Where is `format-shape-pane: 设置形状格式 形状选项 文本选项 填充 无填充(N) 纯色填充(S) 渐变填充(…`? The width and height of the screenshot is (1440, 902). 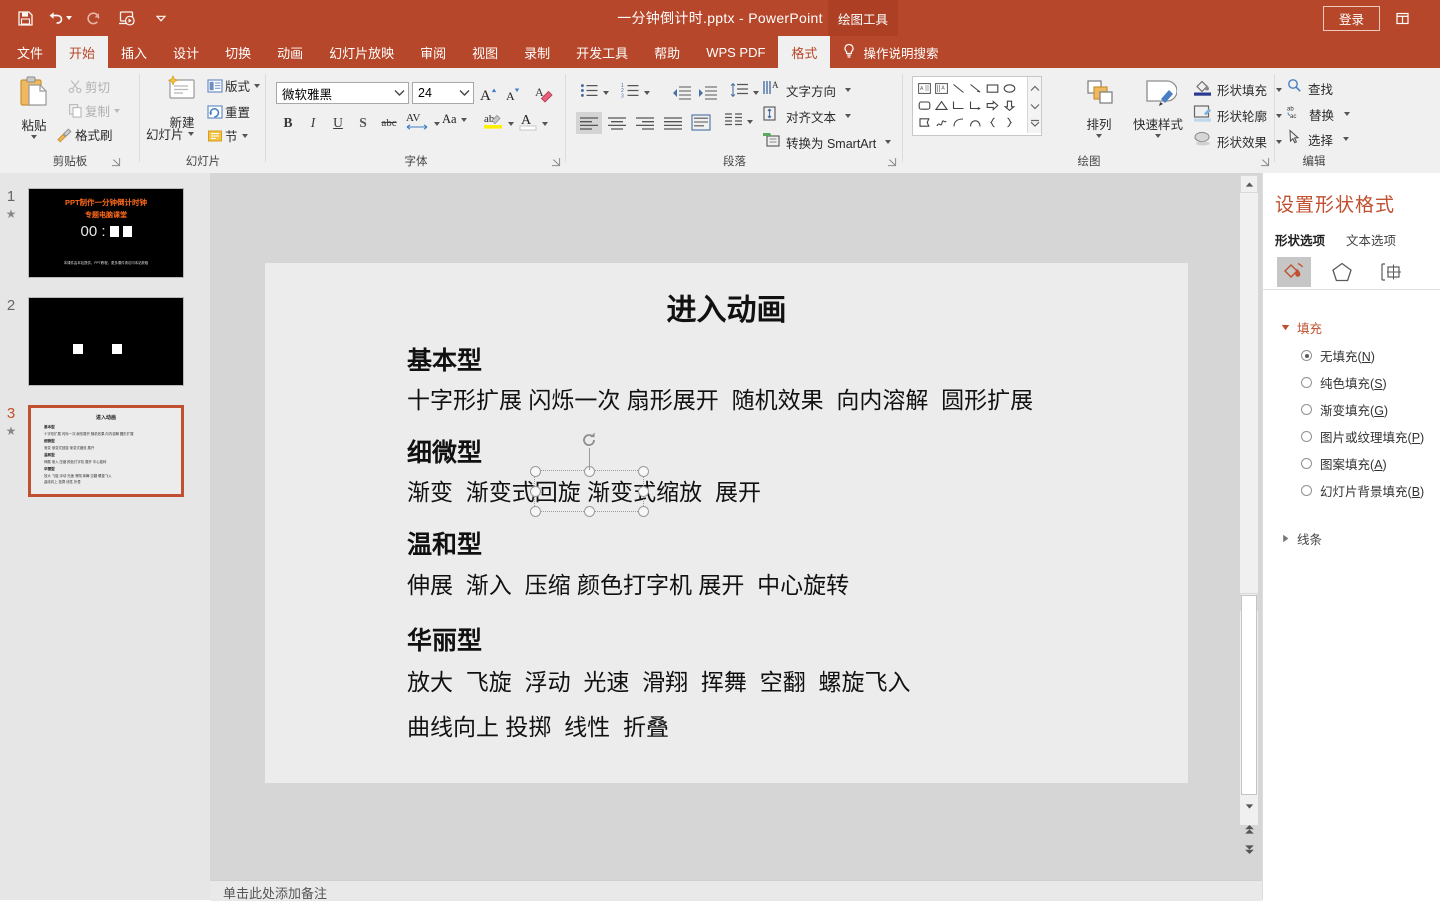 format-shape-pane: 设置形状格式 形状选项 文本选项 填充 无填充(N) 纯色填充(S) 渐变填充(… is located at coordinates (1351, 536).